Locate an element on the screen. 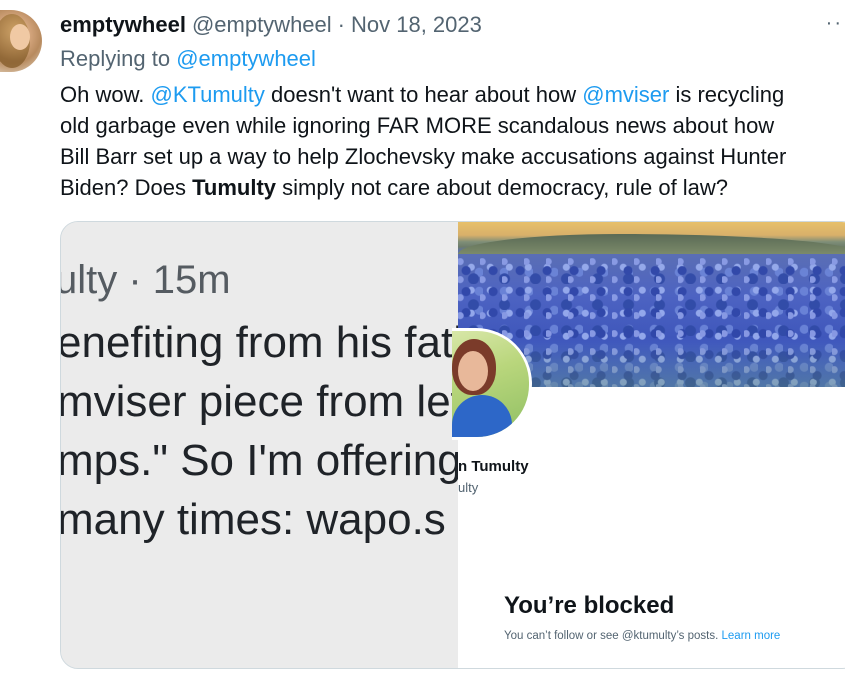 This screenshot has height=684, width=845. tweet-date: Nov 18, 2023 is located at coordinates (416, 25).